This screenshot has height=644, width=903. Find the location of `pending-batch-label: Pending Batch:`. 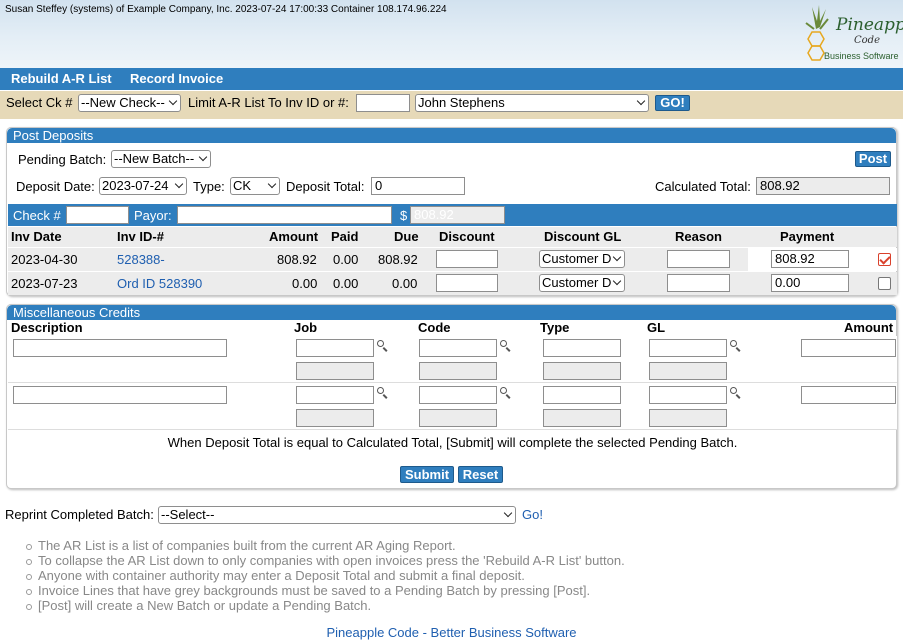

pending-batch-label: Pending Batch: is located at coordinates (62, 159).